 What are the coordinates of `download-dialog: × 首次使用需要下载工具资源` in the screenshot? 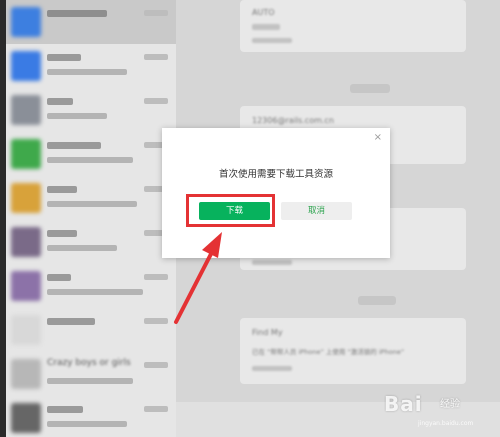 It's located at (276, 193).